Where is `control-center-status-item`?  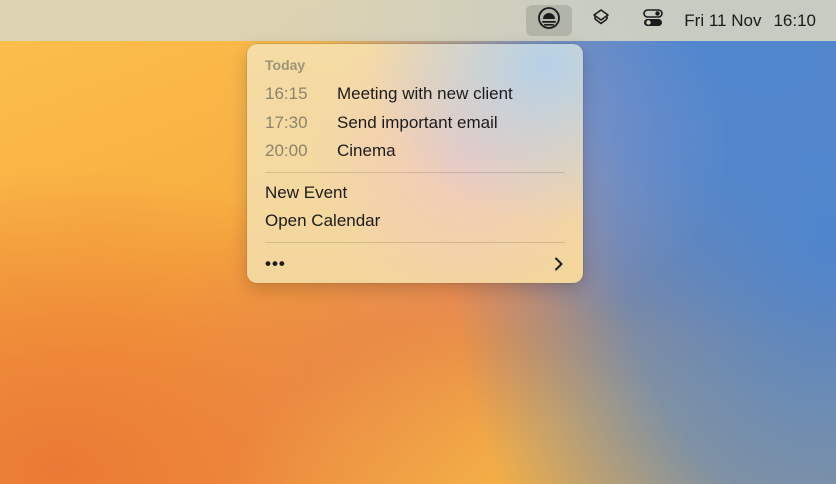
control-center-status-item is located at coordinates (653, 20).